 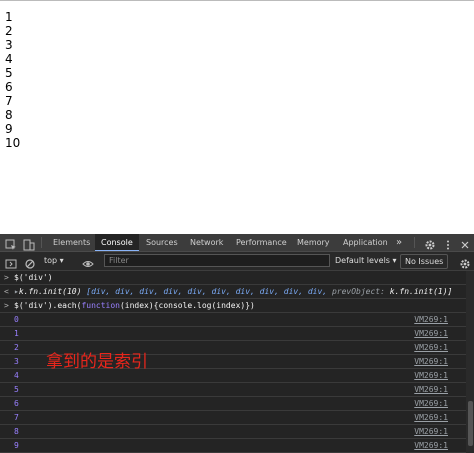 I want to click on filter-input: Filter, so click(x=217, y=260).